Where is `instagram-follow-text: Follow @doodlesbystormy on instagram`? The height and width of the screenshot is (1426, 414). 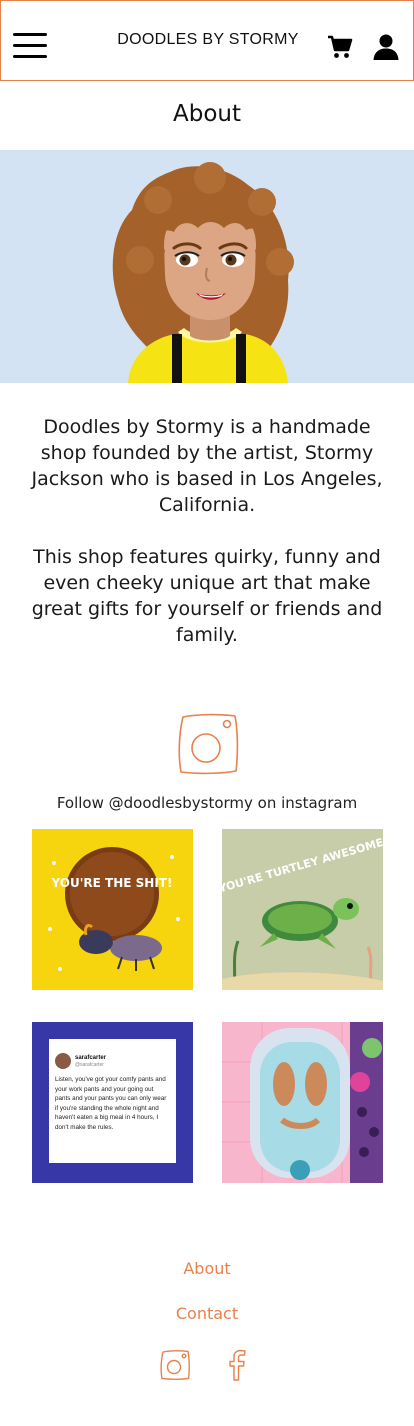 instagram-follow-text: Follow @doodlesbystormy on instagram is located at coordinates (207, 803).